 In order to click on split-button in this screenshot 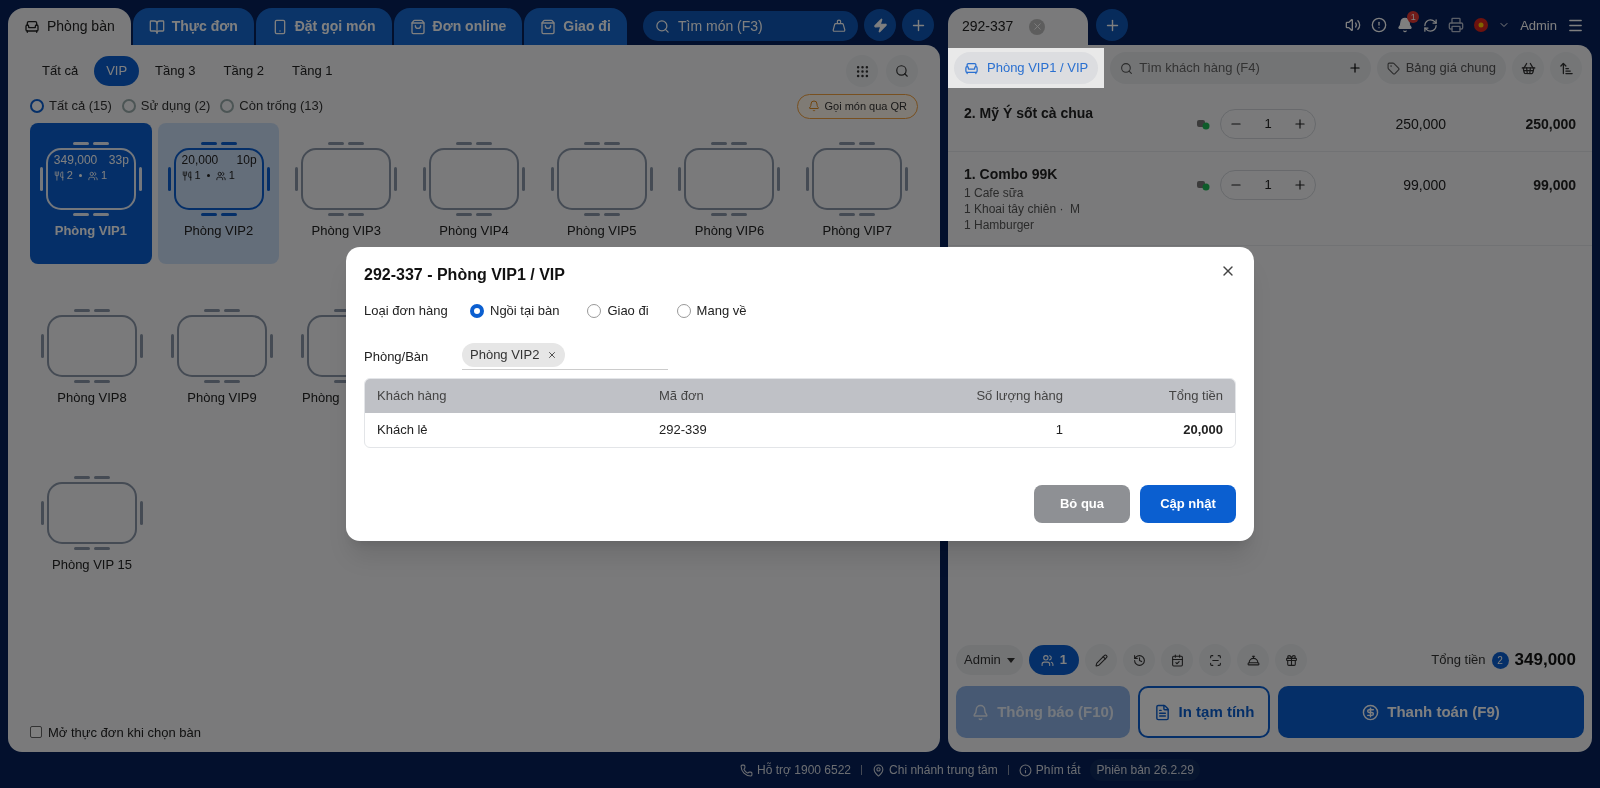, I will do `click(1215, 660)`.